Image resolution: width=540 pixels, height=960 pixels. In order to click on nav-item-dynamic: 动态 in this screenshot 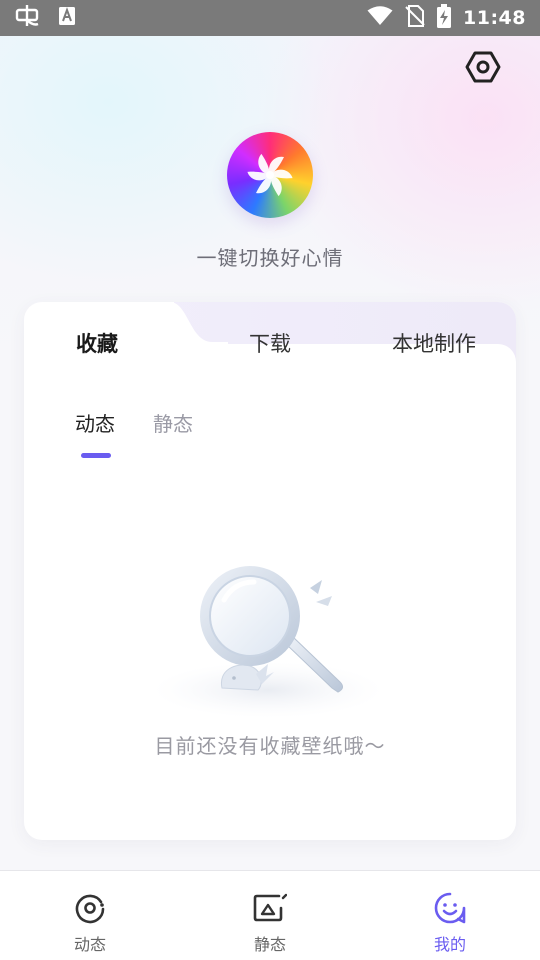, I will do `click(90, 915)`.